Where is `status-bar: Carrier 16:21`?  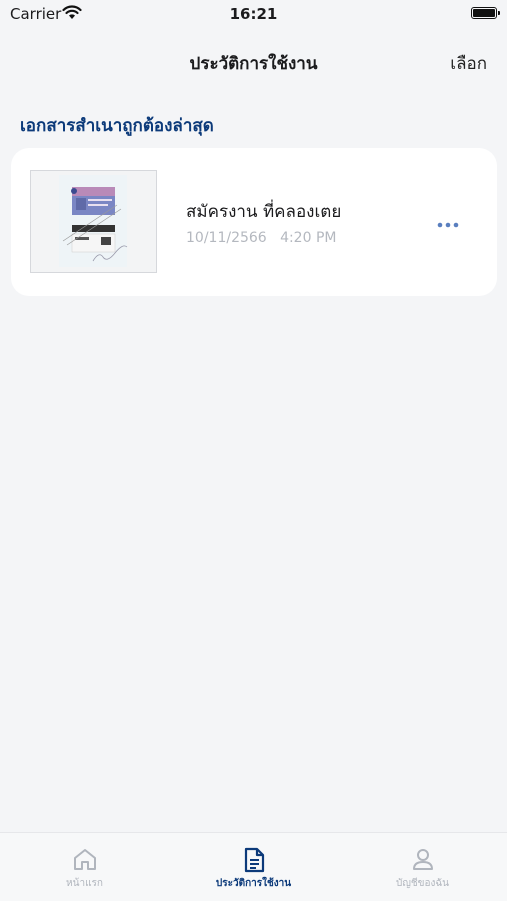 status-bar: Carrier 16:21 is located at coordinates (253, 15).